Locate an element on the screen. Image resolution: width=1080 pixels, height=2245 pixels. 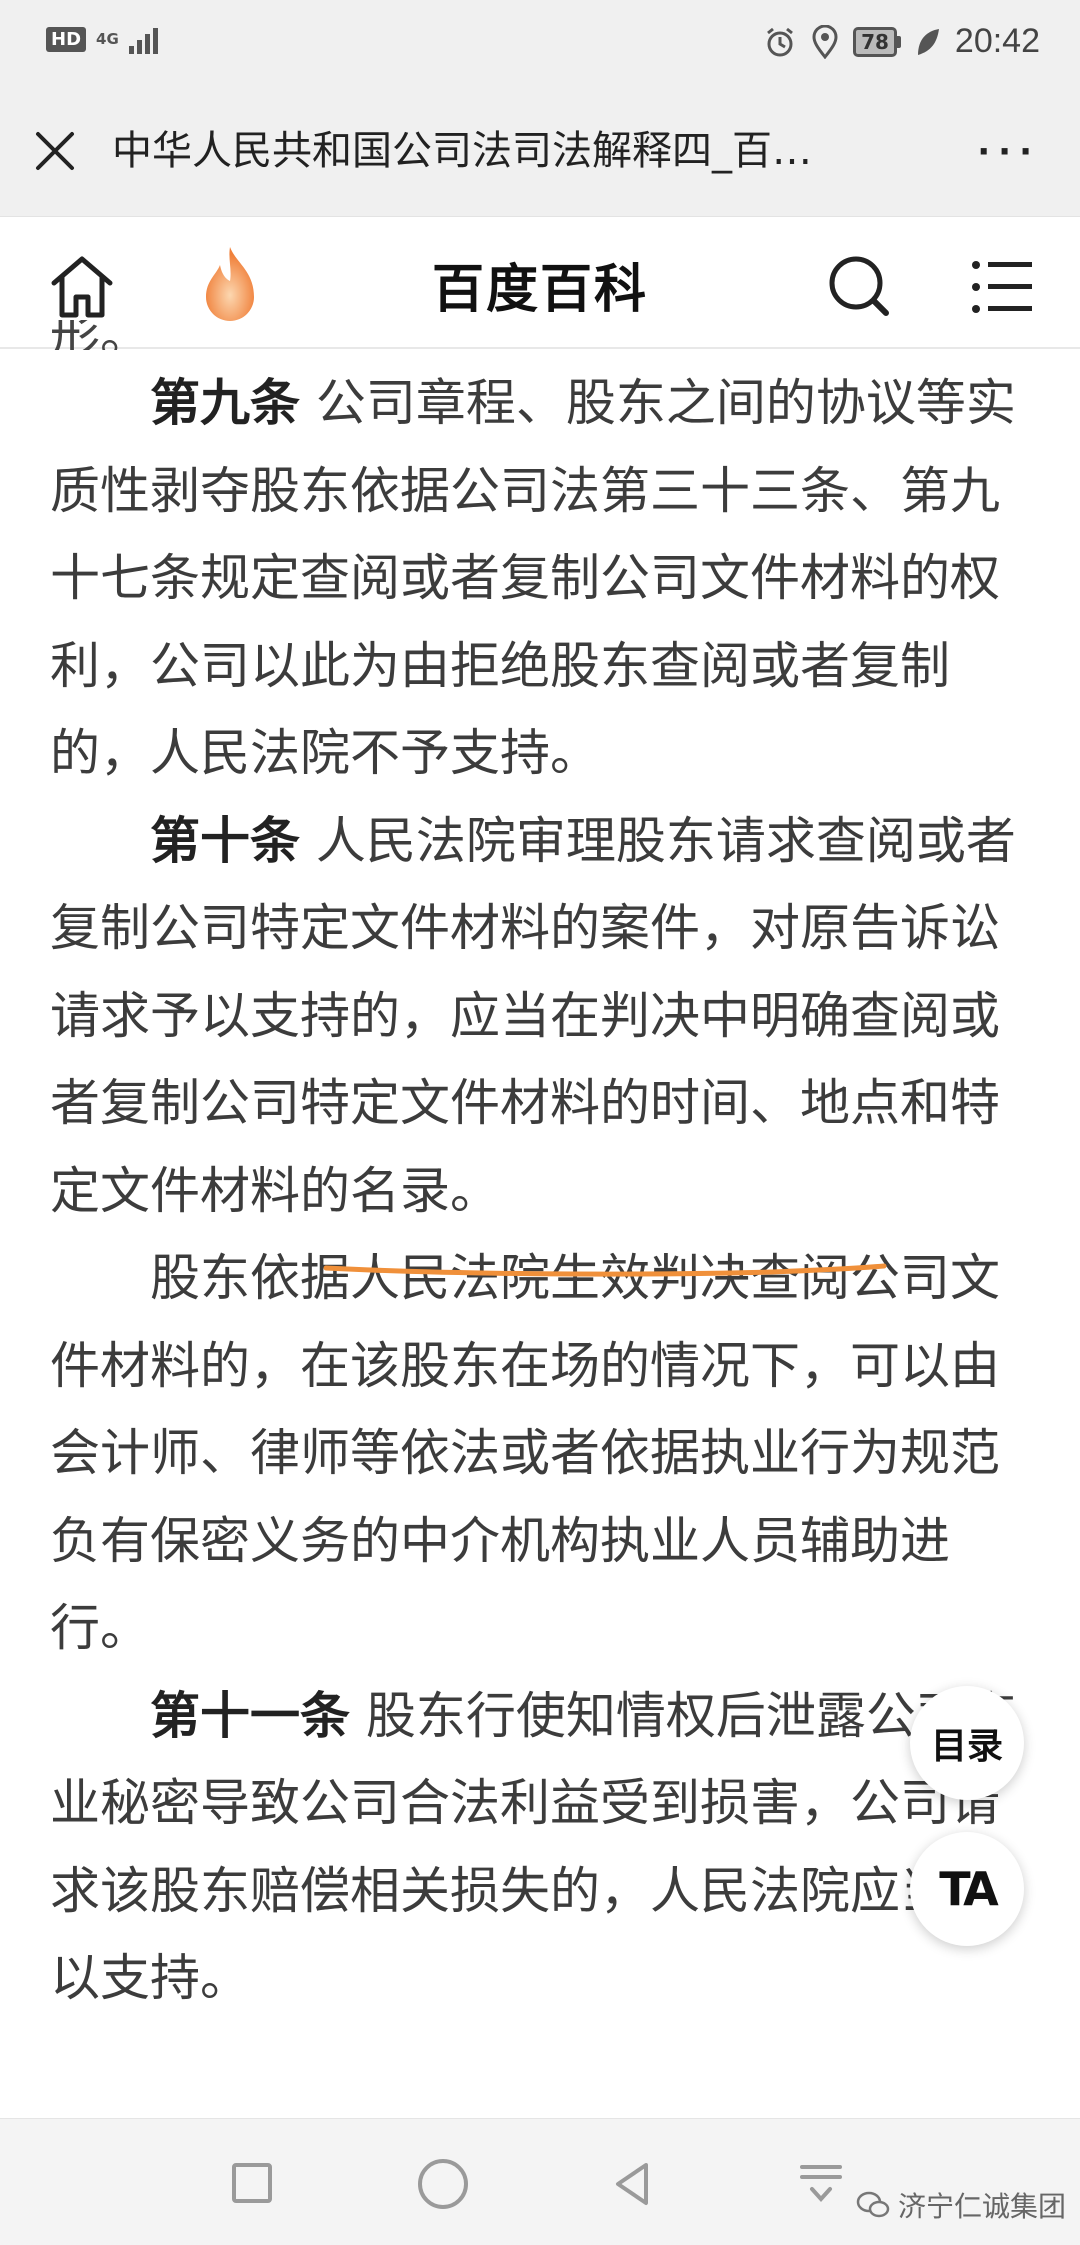
article-10-label: 第十条 is located at coordinates (225, 840).